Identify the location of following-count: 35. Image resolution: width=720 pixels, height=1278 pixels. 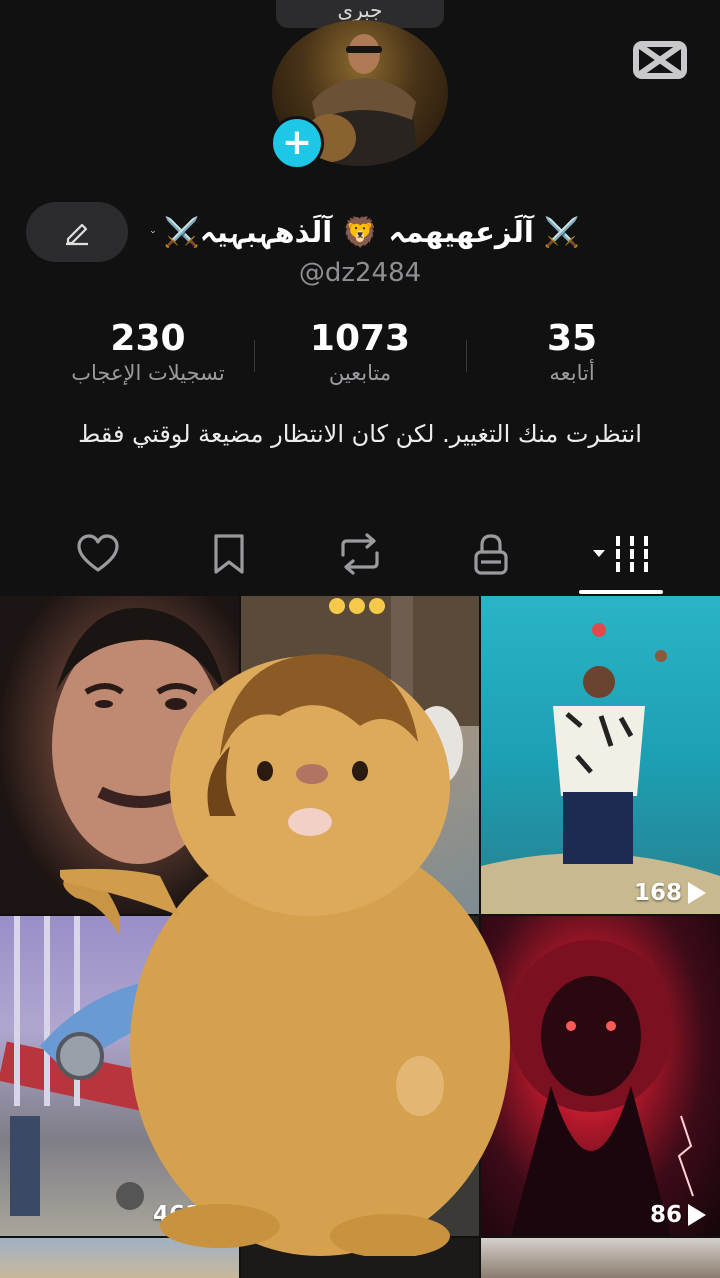
(572, 338).